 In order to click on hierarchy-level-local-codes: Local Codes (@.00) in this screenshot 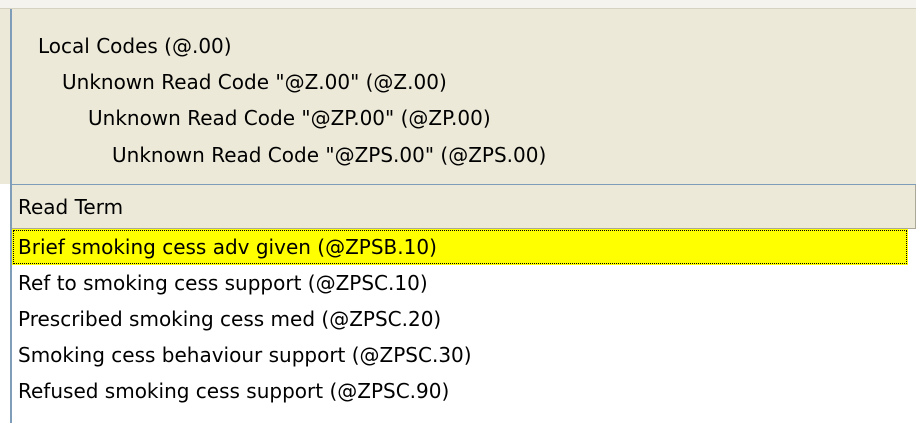, I will do `click(135, 46)`.